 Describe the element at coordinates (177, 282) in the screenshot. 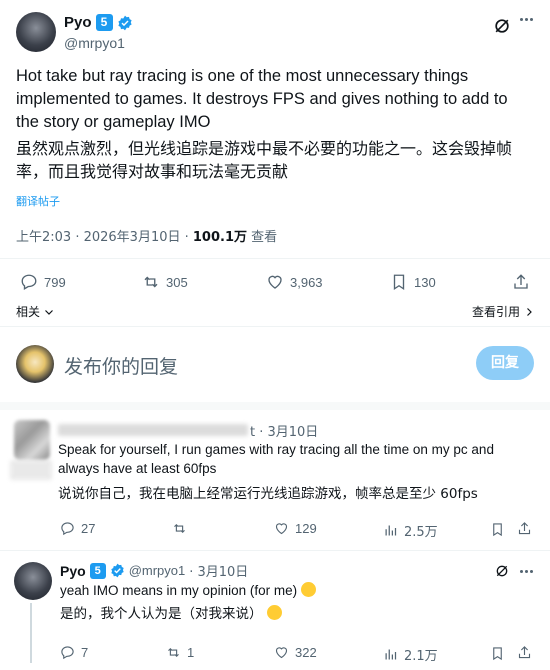

I see `retweet-count: 305` at that location.